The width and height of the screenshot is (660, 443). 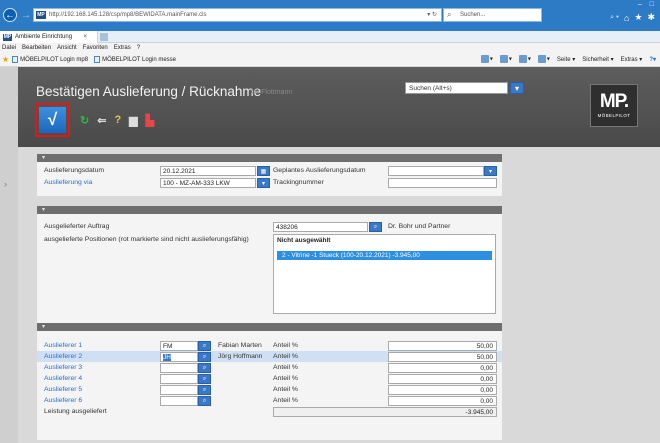 What do you see at coordinates (614, 18) in the screenshot?
I see `search-dropdown-icon: ⌕ ▾` at bounding box center [614, 18].